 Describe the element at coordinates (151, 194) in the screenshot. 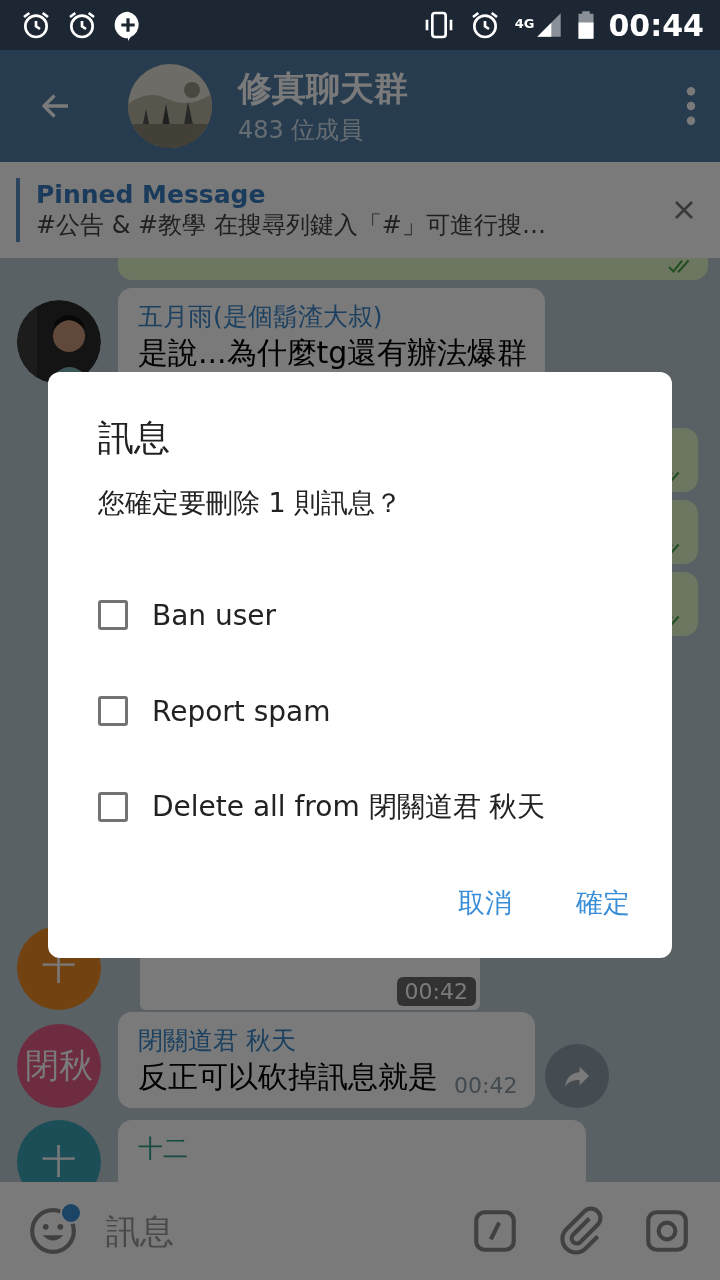

I see `pinned-label: Pinned Message` at that location.